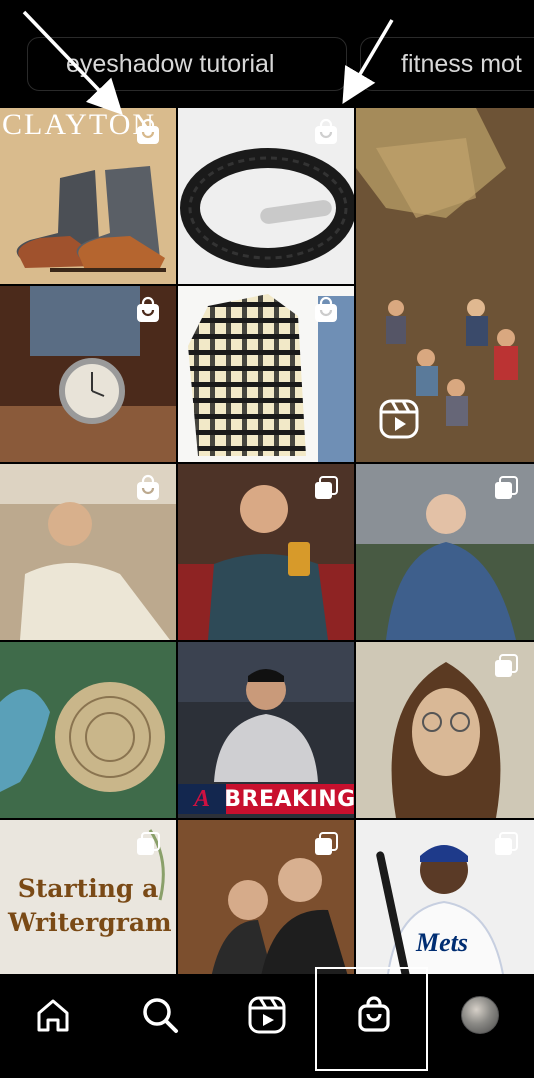 Image resolution: width=534 pixels, height=1078 pixels. What do you see at coordinates (79, 124) in the screenshot?
I see `brand-overlay-text: CLAYTON` at bounding box center [79, 124].